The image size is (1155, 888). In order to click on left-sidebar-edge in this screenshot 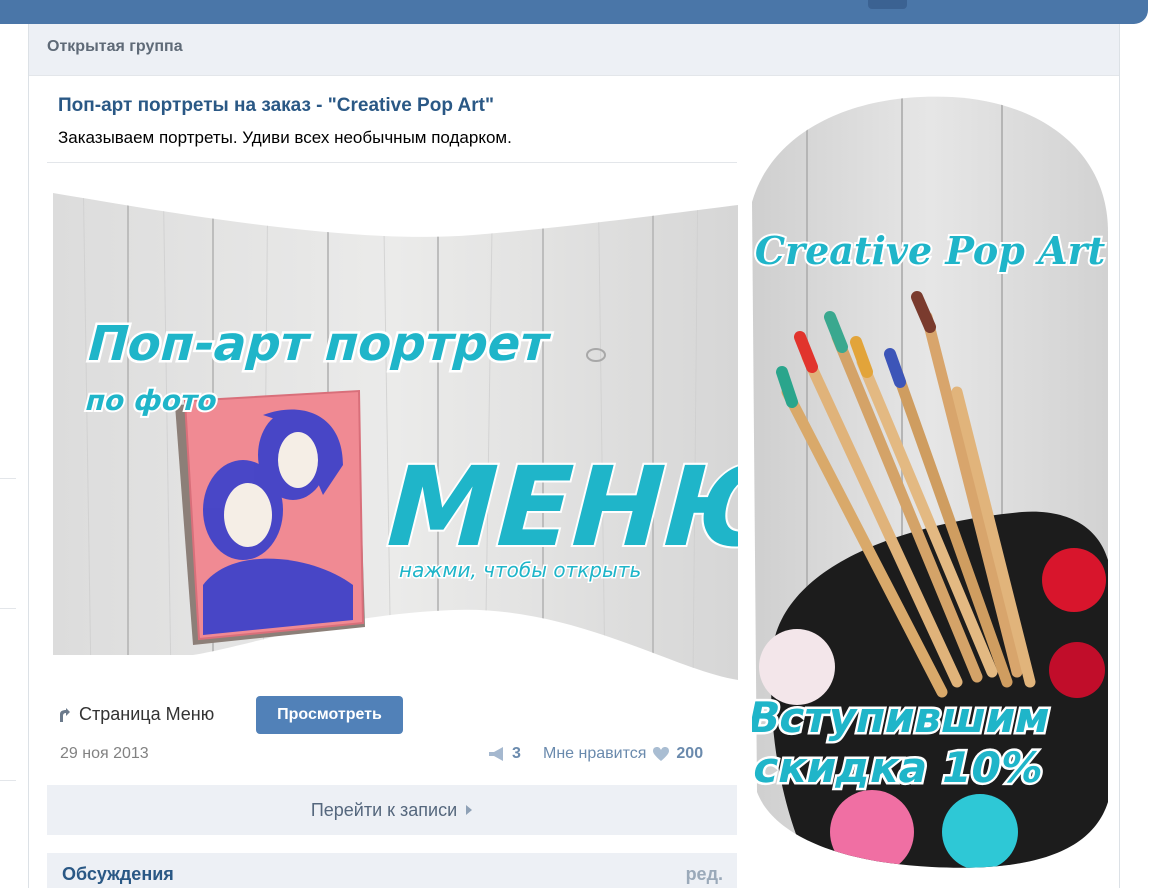, I will do `click(14, 456)`.